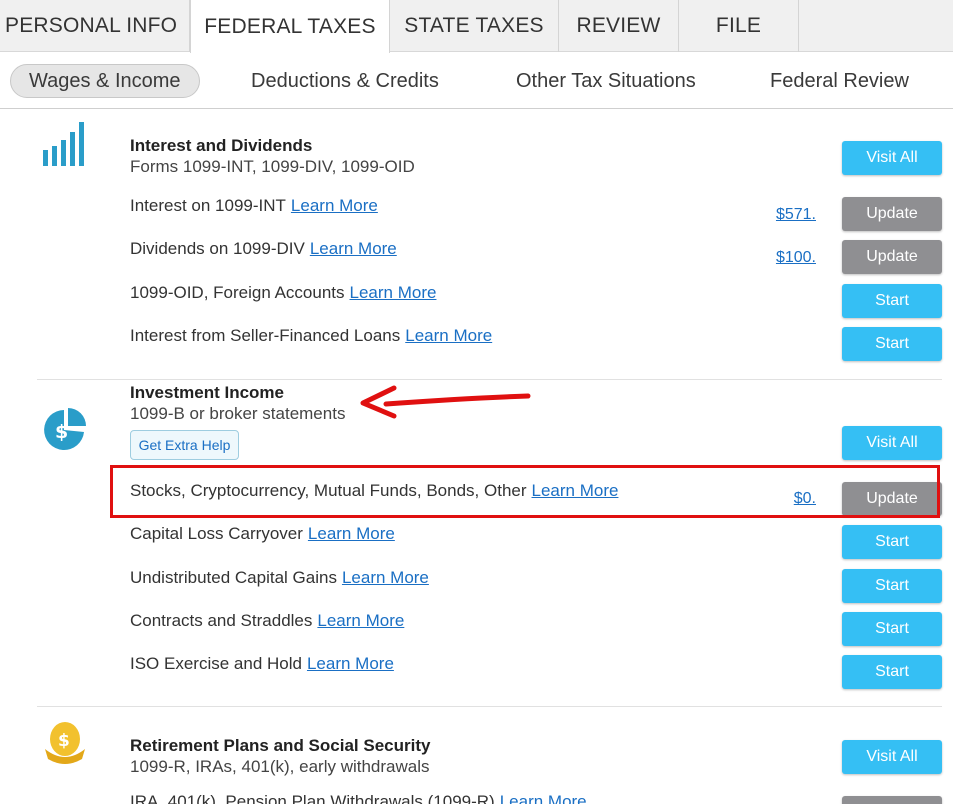  What do you see at coordinates (280, 745) in the screenshot?
I see `section-title-retirement: Retirement Plans and Social Security` at bounding box center [280, 745].